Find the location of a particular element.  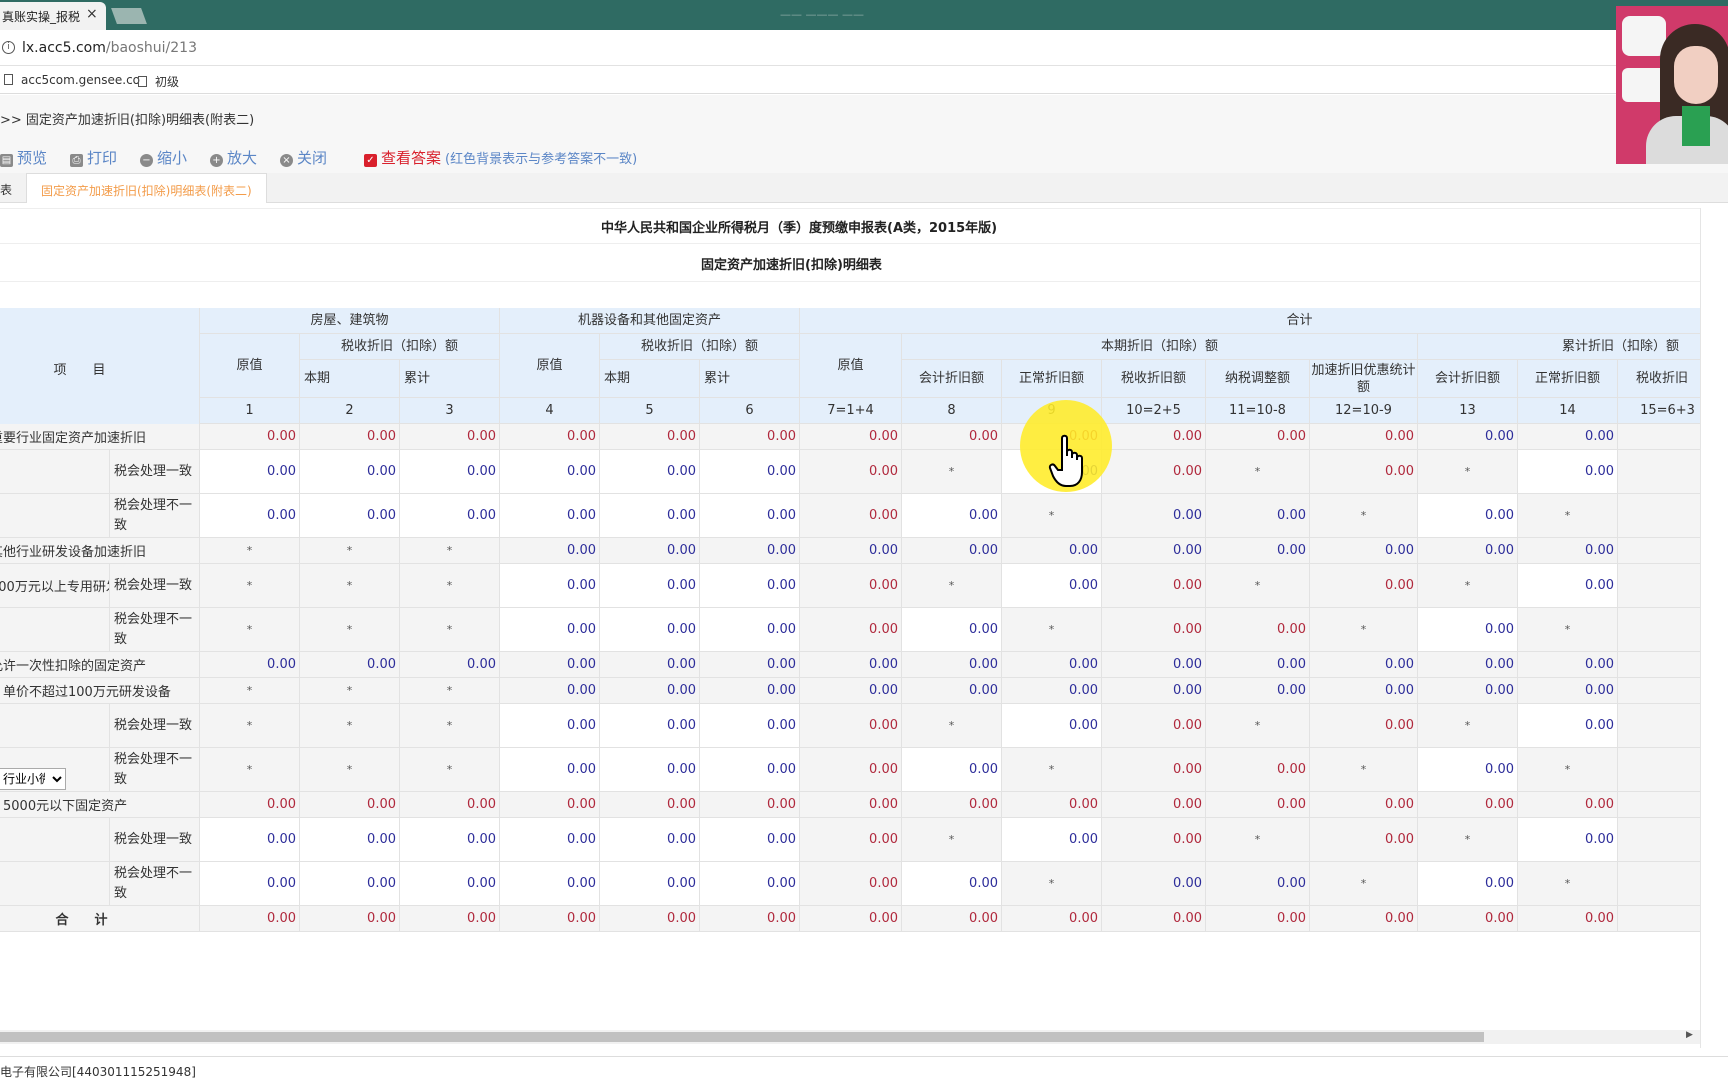

url-text: lx.acc5.com/baoshui/213 is located at coordinates (109, 48).